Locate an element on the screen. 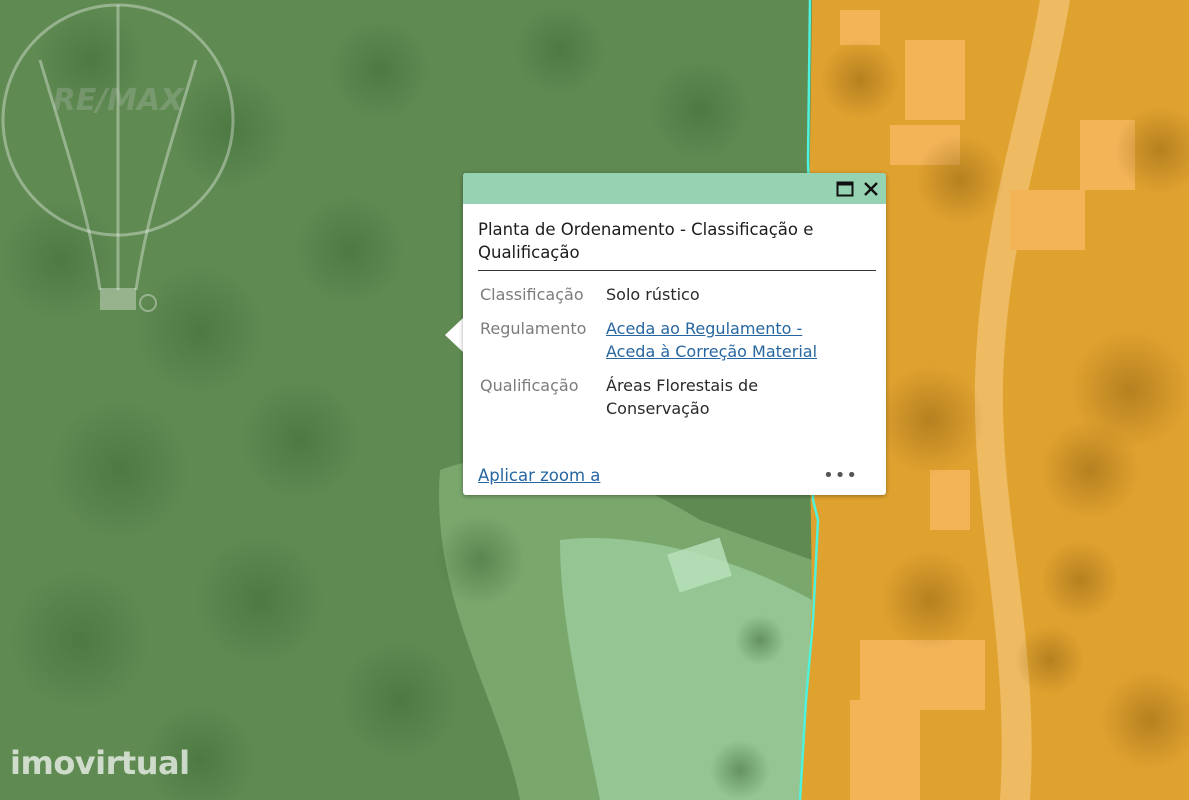 The height and width of the screenshot is (800, 1189). correcao-material-link: Aceda à Correção Material is located at coordinates (716, 351).